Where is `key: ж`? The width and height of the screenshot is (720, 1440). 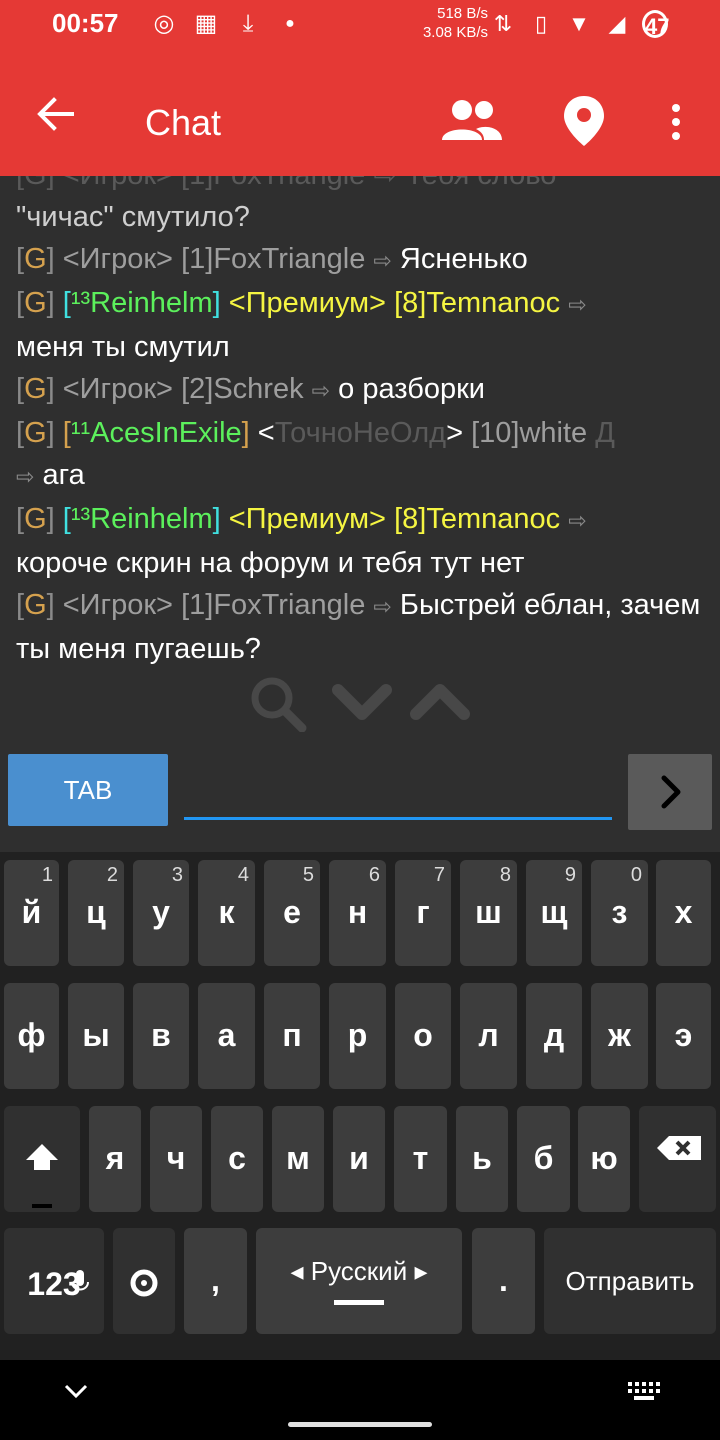
key: ж is located at coordinates (619, 1036).